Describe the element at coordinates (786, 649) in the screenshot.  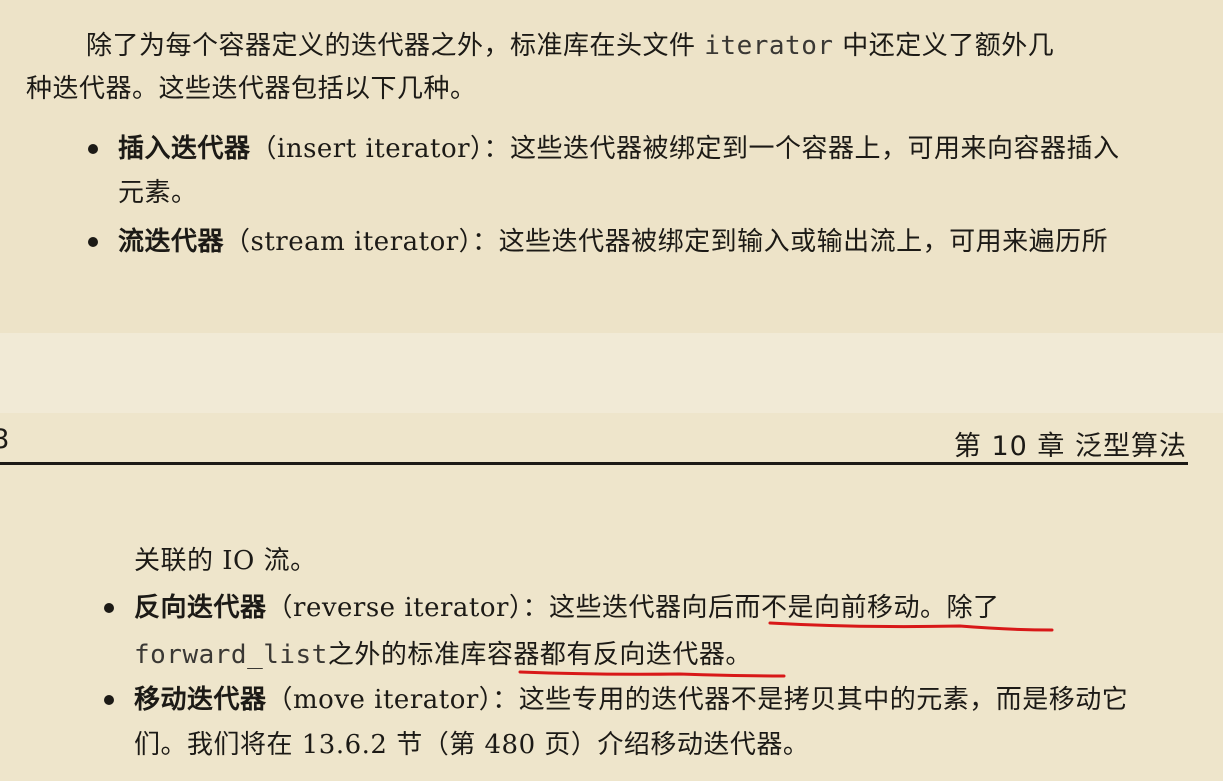
I see `handwritten-underline-annotations` at that location.